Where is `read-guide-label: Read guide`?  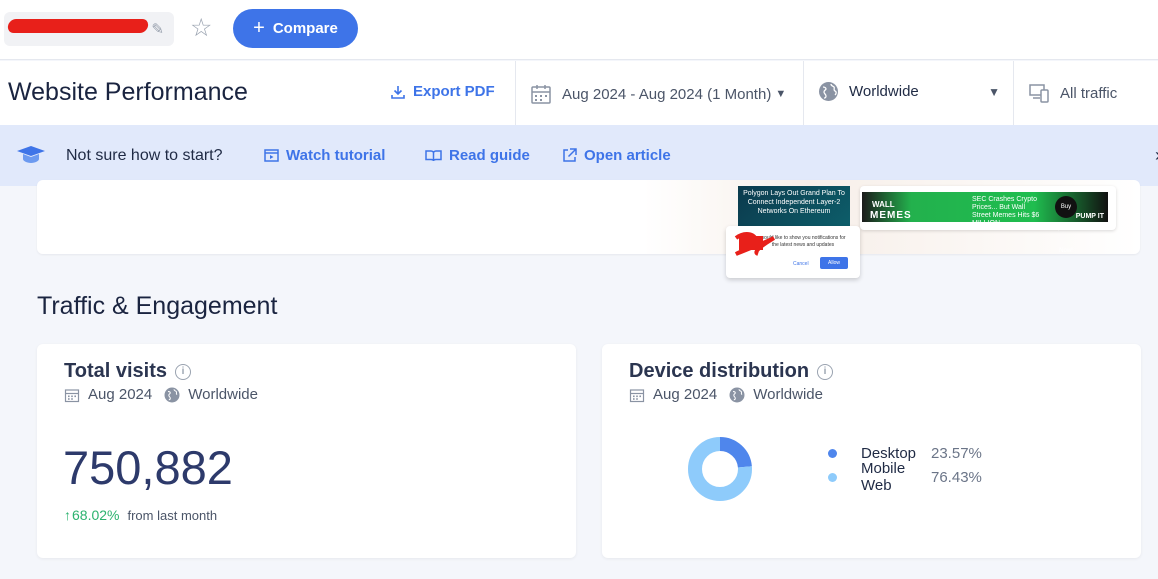 read-guide-label: Read guide is located at coordinates (489, 155).